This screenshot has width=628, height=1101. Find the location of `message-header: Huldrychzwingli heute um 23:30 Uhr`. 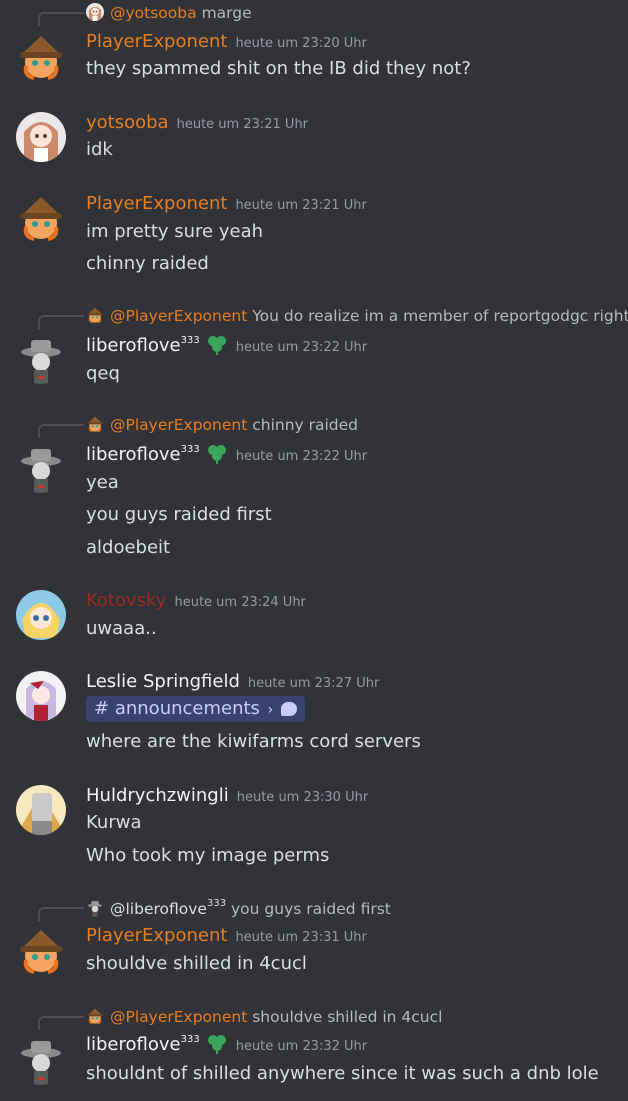

message-header: Huldrychzwingli heute um 23:30 Uhr is located at coordinates (227, 795).